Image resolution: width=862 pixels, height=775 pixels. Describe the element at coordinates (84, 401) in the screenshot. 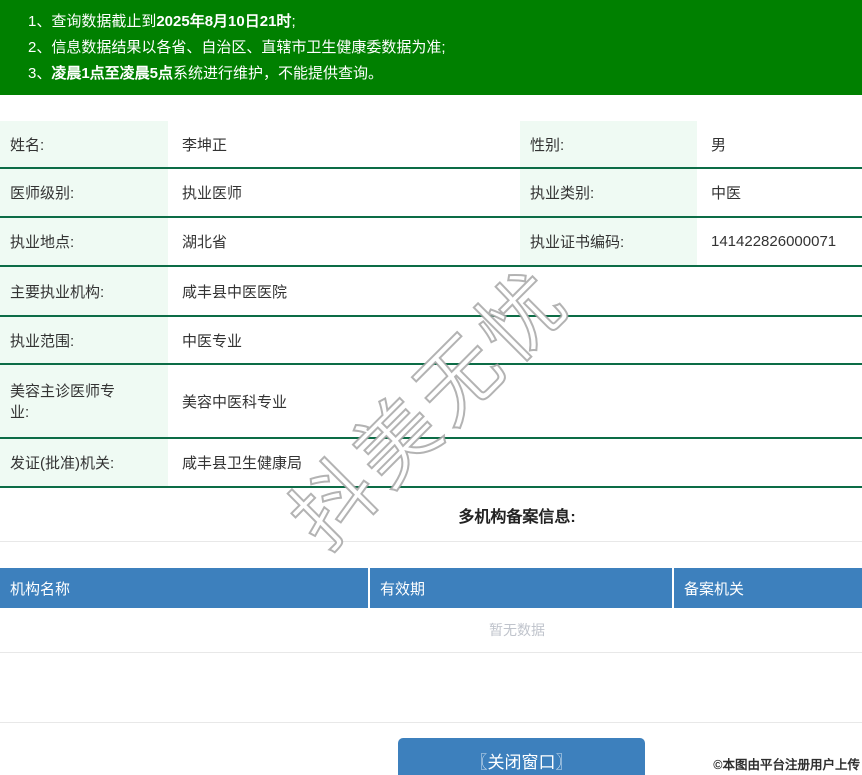

I see `cosmetic-specialty-label: 美容主诊医师专业:` at that location.